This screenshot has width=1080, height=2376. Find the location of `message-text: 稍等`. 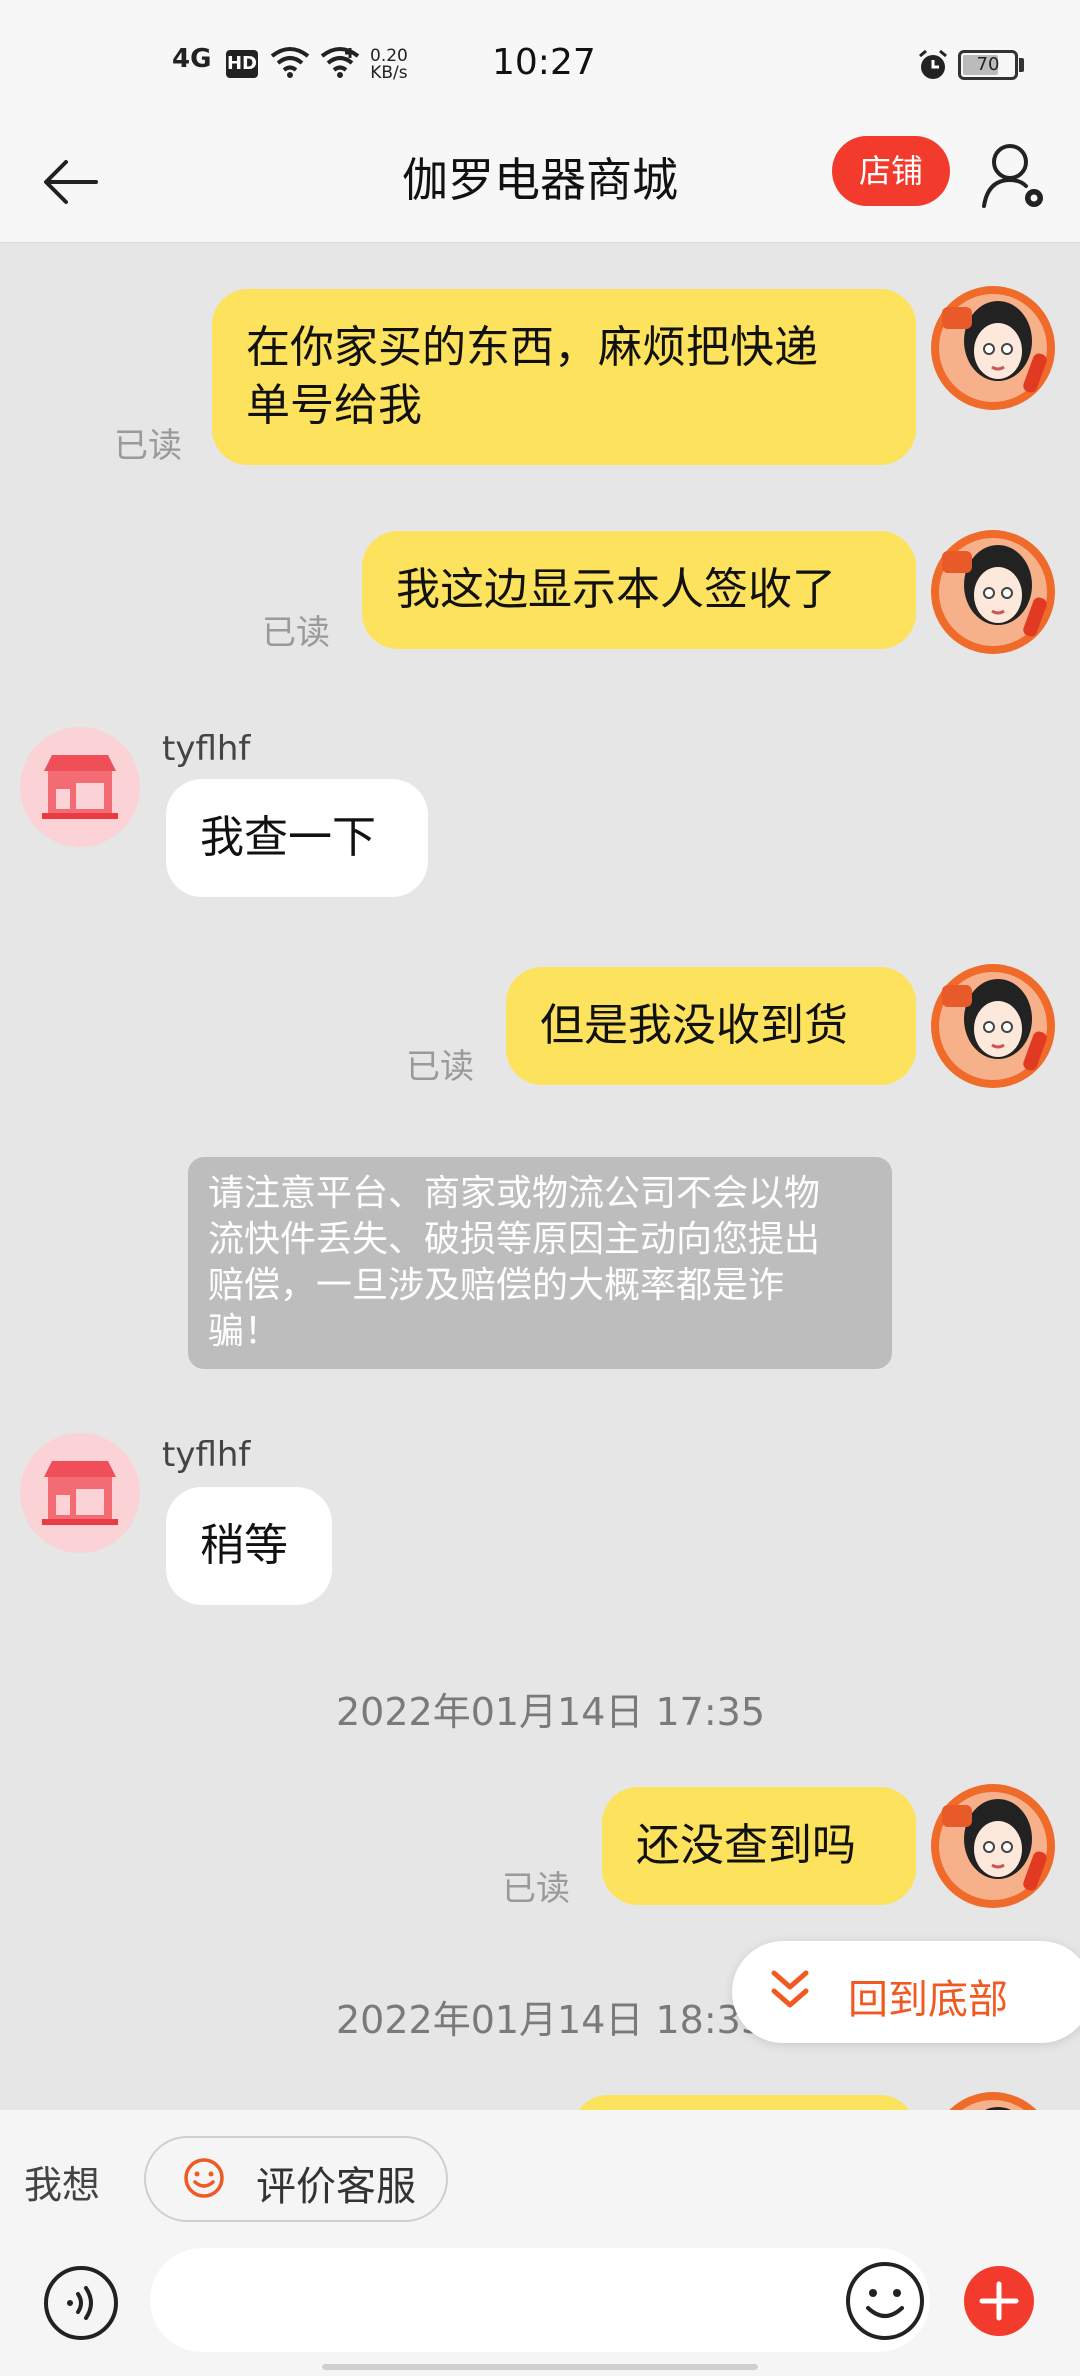

message-text: 稍等 is located at coordinates (244, 1545).